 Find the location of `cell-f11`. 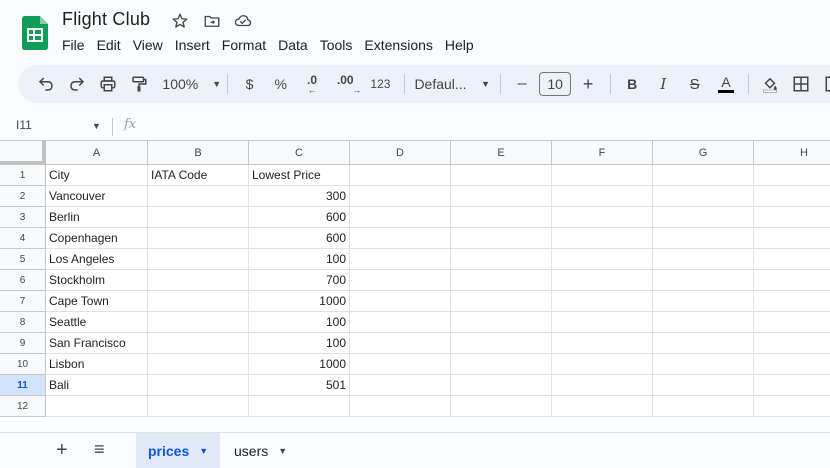

cell-f11 is located at coordinates (602, 385).